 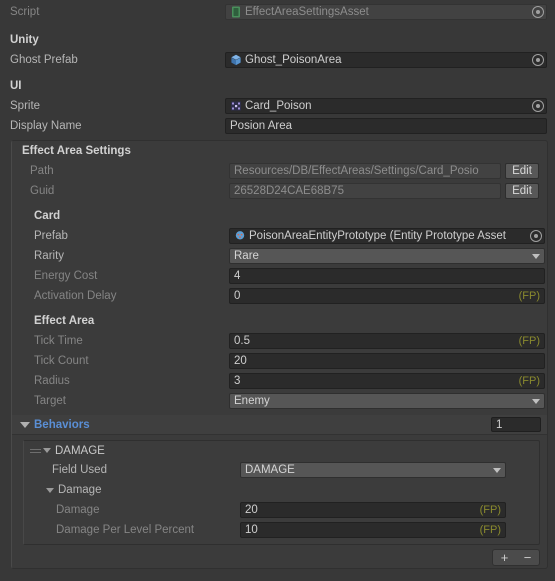 I want to click on tick-time-fp-suffix: (FP), so click(x=529, y=341).